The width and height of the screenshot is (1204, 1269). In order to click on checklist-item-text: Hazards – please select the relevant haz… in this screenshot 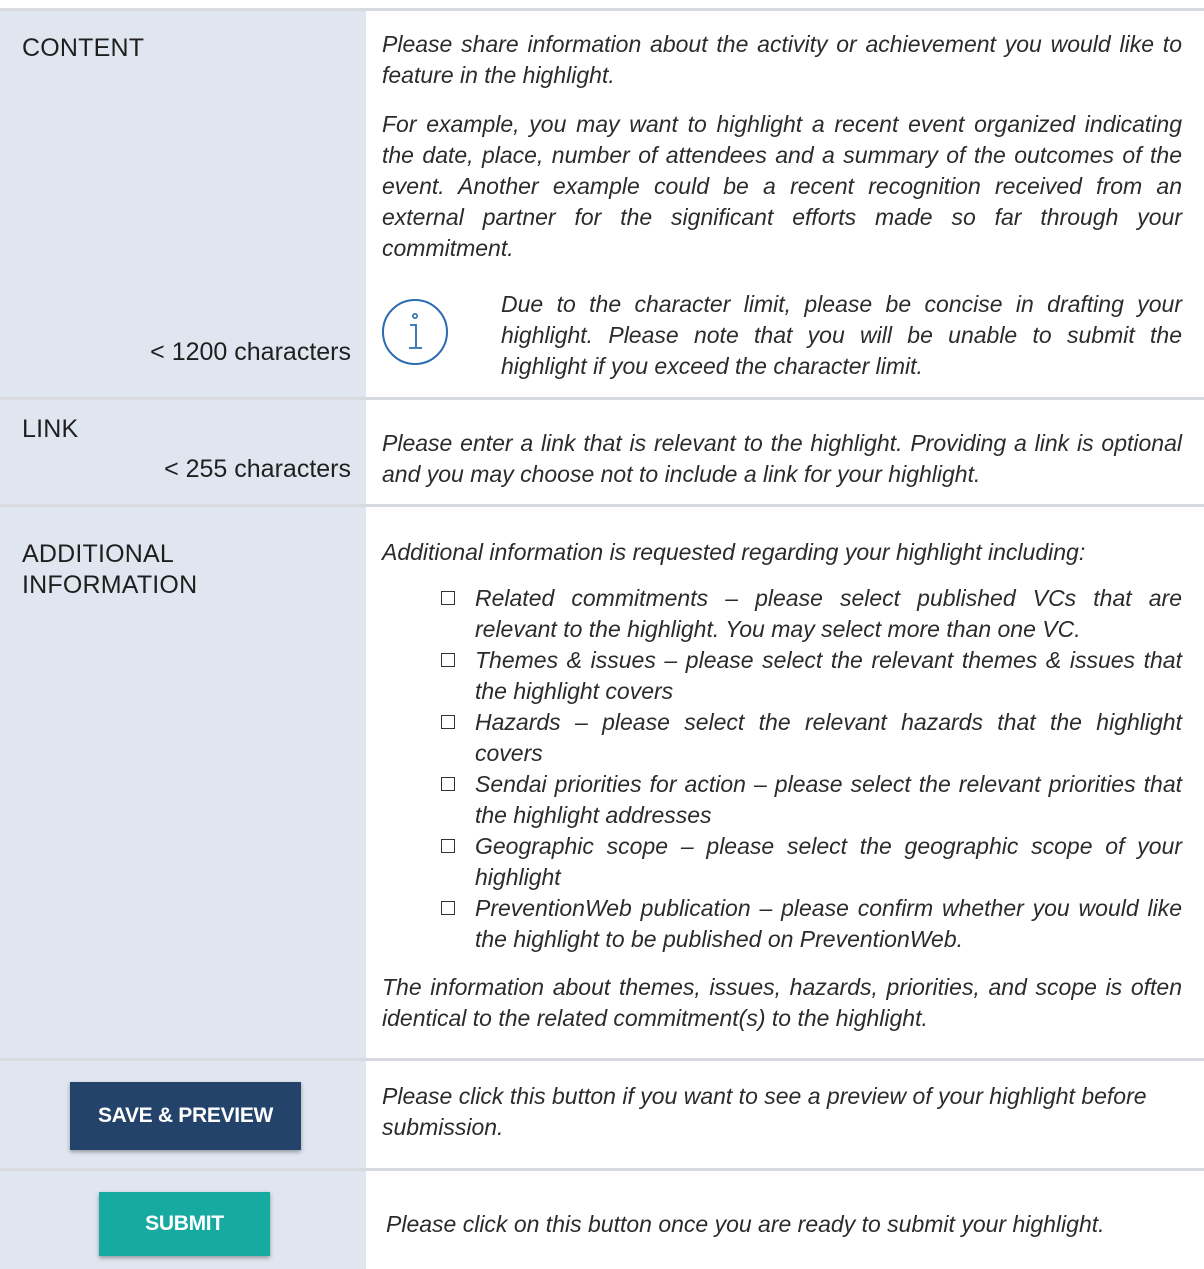, I will do `click(828, 737)`.